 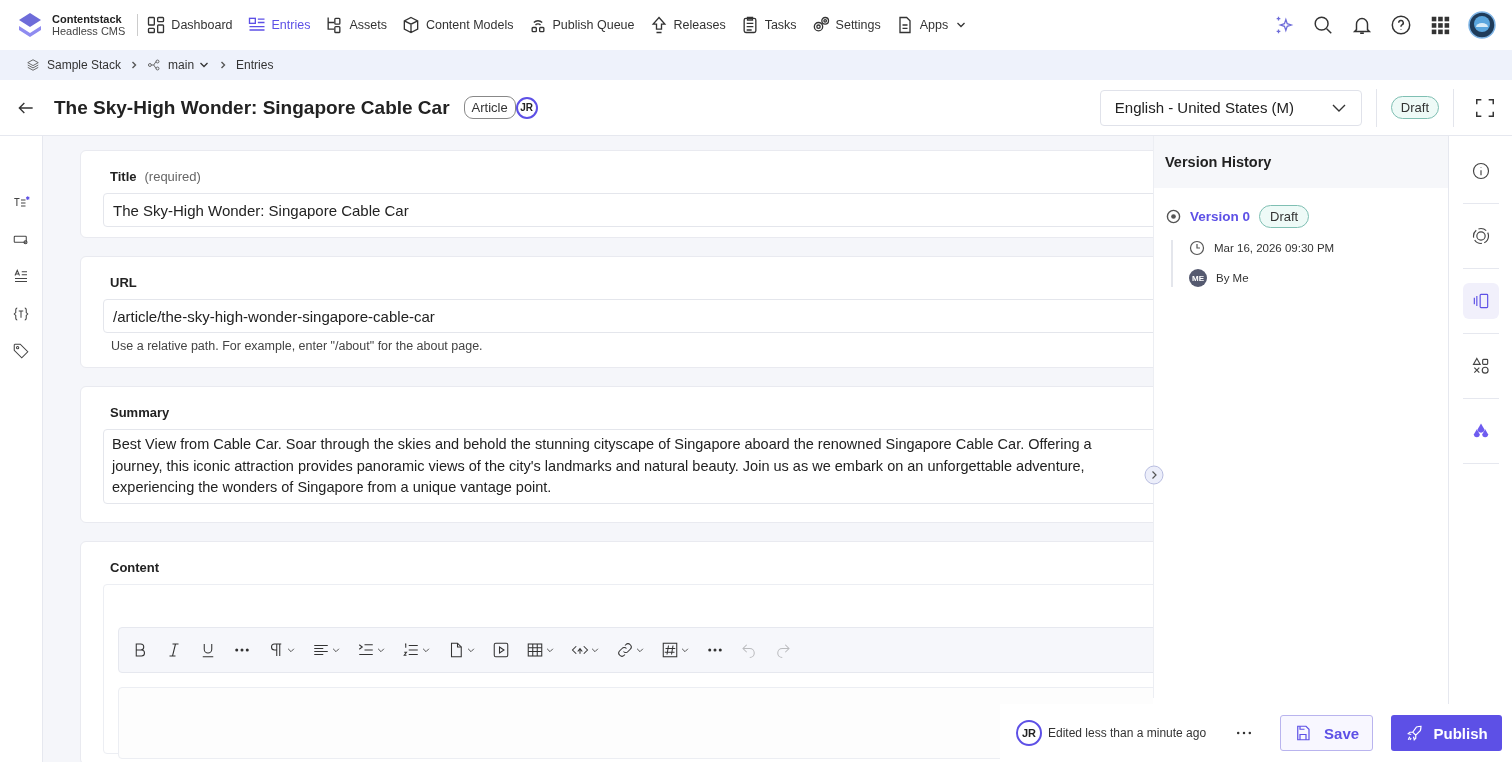 What do you see at coordinates (123, 282) in the screenshot?
I see `field-label: URL` at bounding box center [123, 282].